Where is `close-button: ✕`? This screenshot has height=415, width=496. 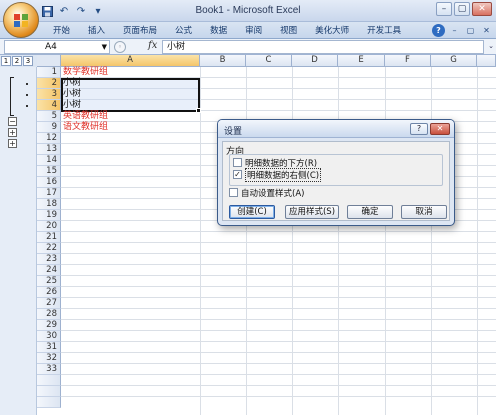
close-button: ✕ is located at coordinates (482, 9).